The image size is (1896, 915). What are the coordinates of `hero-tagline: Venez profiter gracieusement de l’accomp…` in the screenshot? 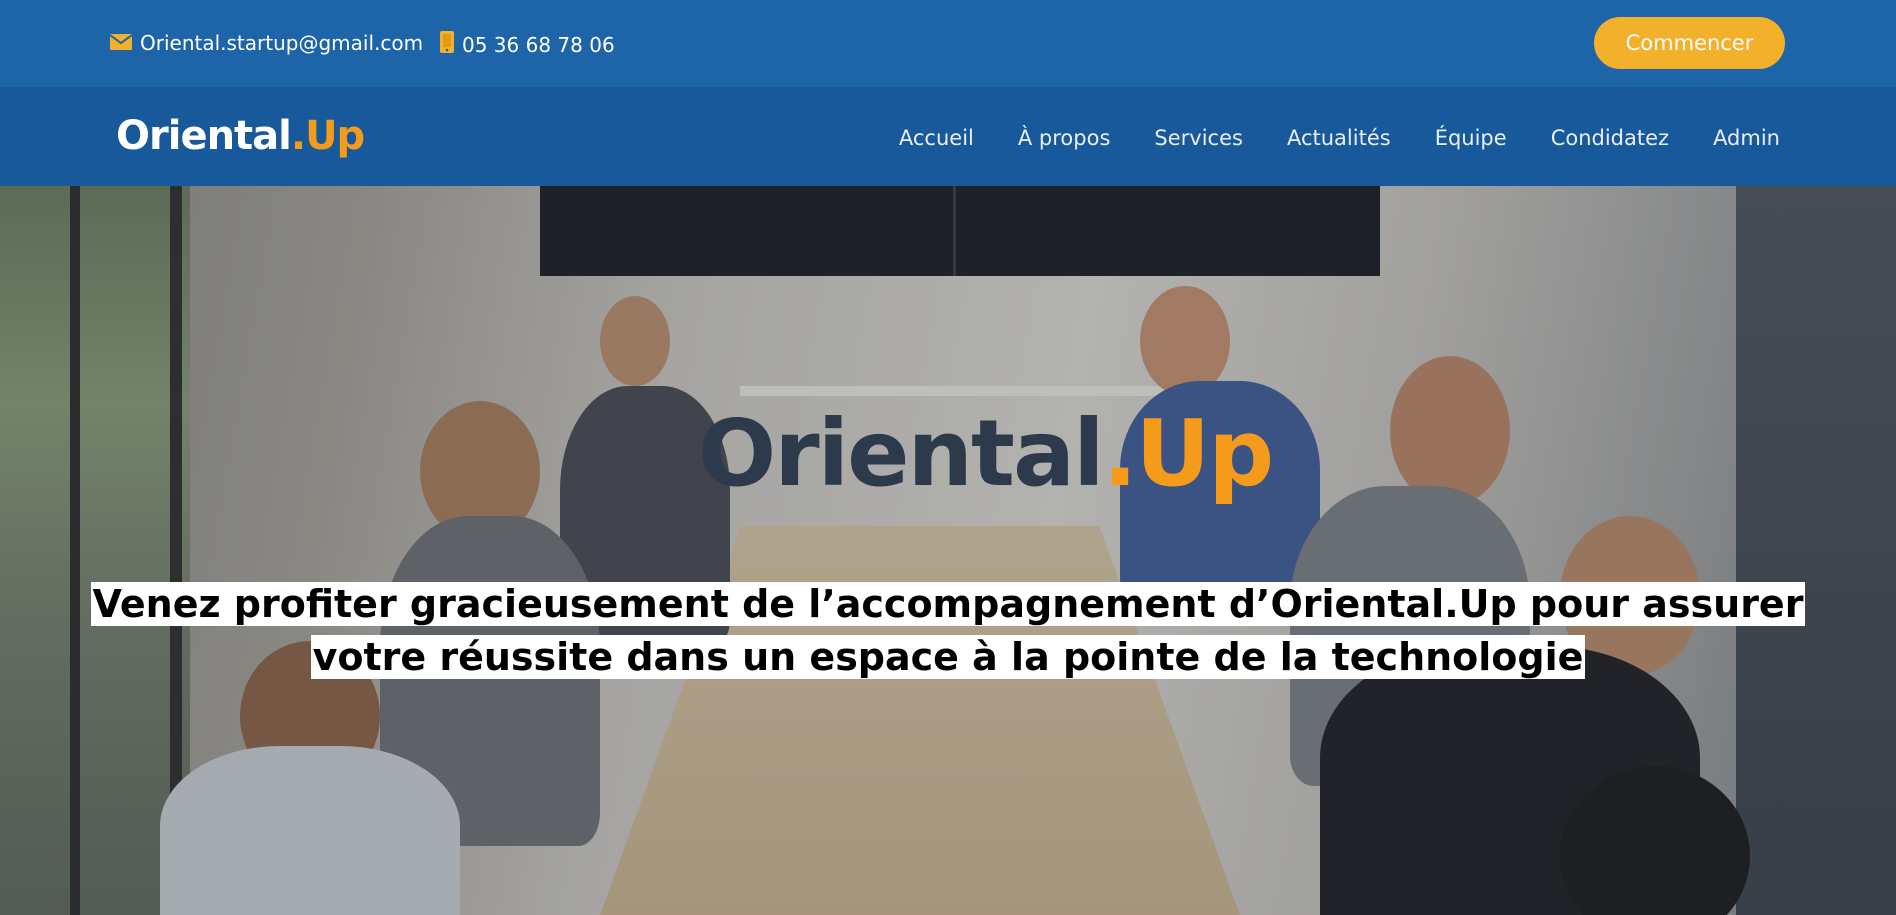 It's located at (948, 631).